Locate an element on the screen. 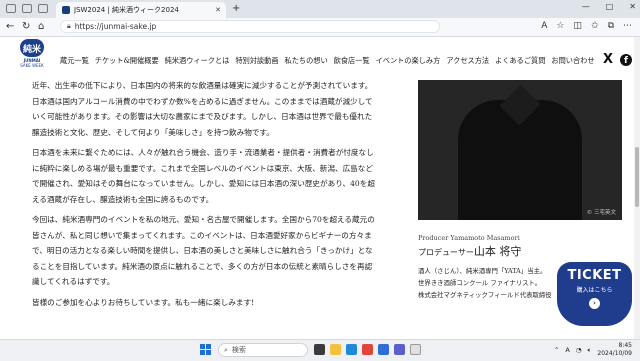 The height and width of the screenshot is (361, 640). ticket-button: TICKET 購入はこちら › is located at coordinates (594, 294).